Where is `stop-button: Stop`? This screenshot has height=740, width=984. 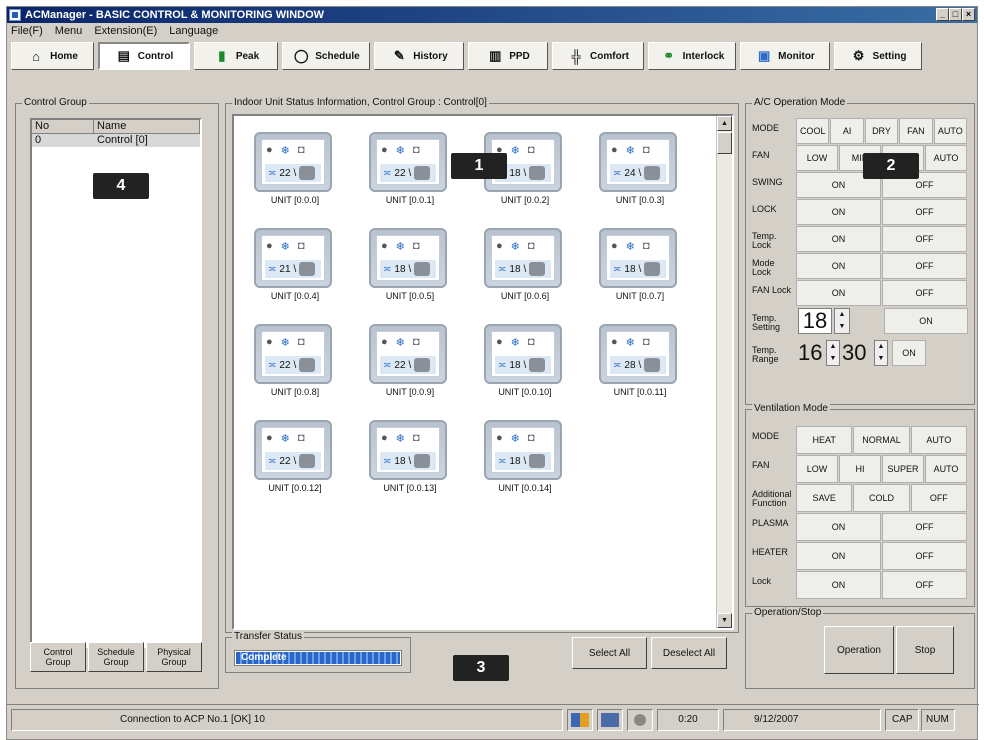
stop-button: Stop is located at coordinates (925, 650).